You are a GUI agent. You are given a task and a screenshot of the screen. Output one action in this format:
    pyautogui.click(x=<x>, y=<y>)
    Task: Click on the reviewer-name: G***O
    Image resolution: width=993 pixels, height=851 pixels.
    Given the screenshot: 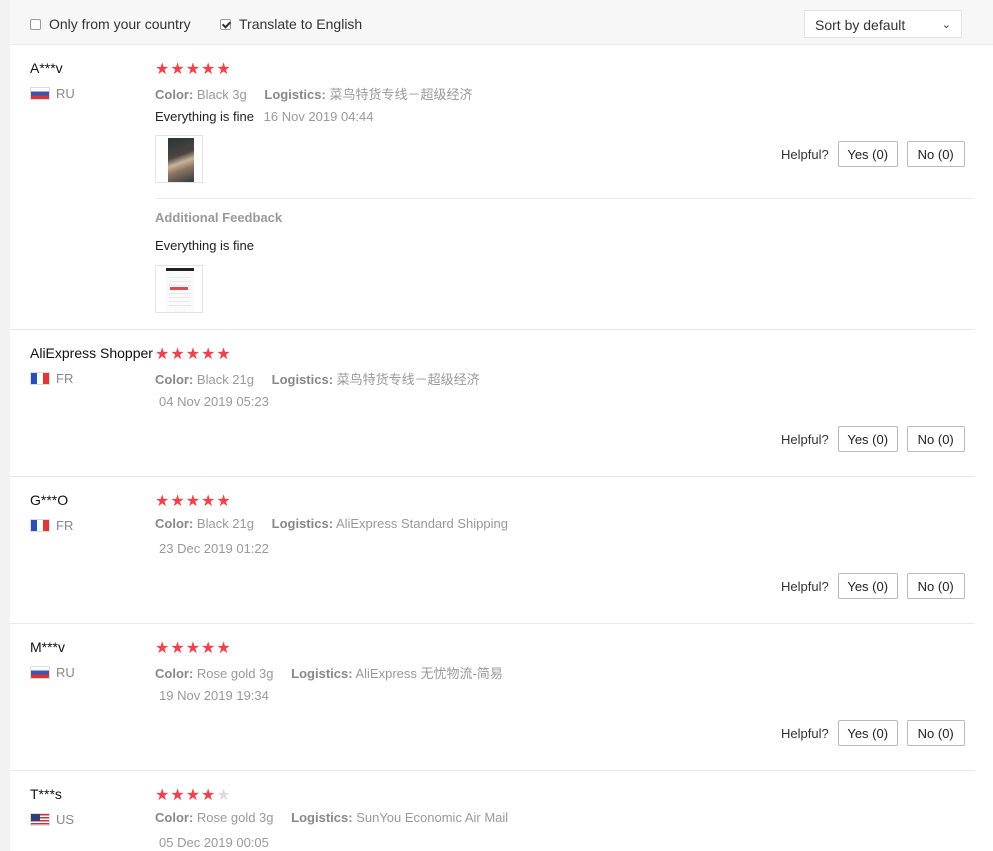 What is the action you would take?
    pyautogui.click(x=49, y=500)
    